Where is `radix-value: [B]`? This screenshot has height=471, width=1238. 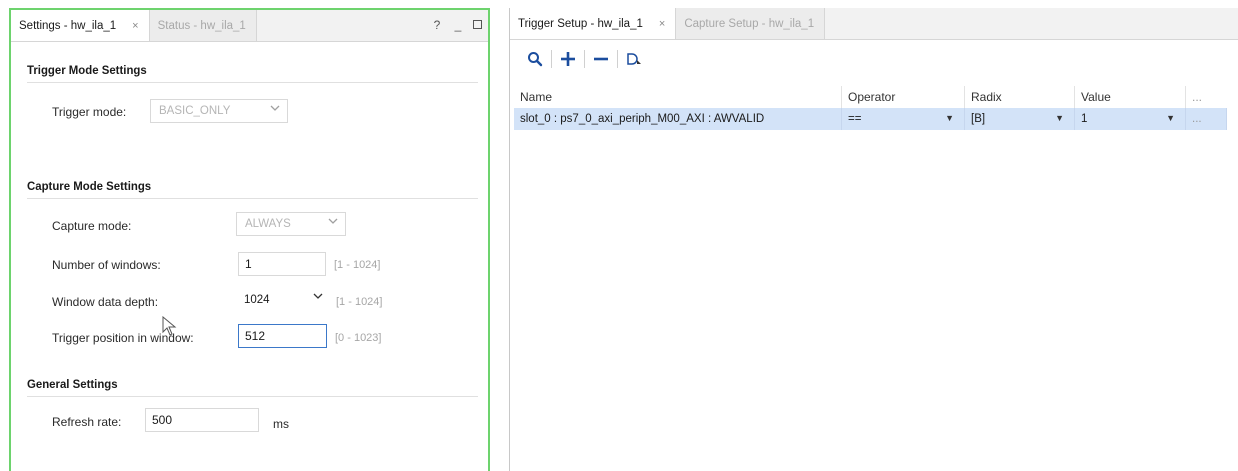
radix-value: [B] is located at coordinates (978, 119).